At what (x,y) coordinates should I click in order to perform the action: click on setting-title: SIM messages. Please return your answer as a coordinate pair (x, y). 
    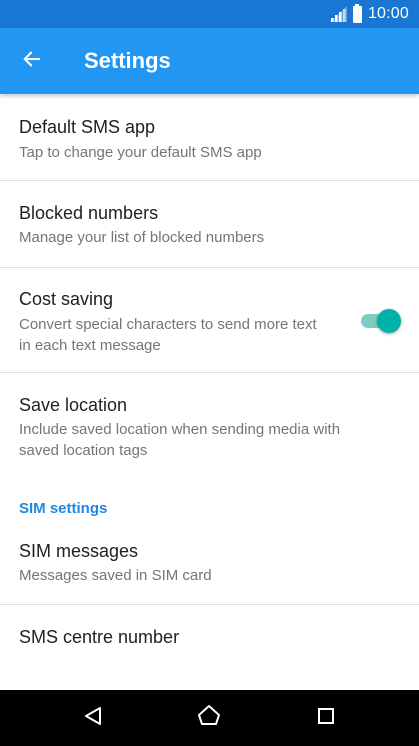
    Looking at the image, I should click on (79, 551).